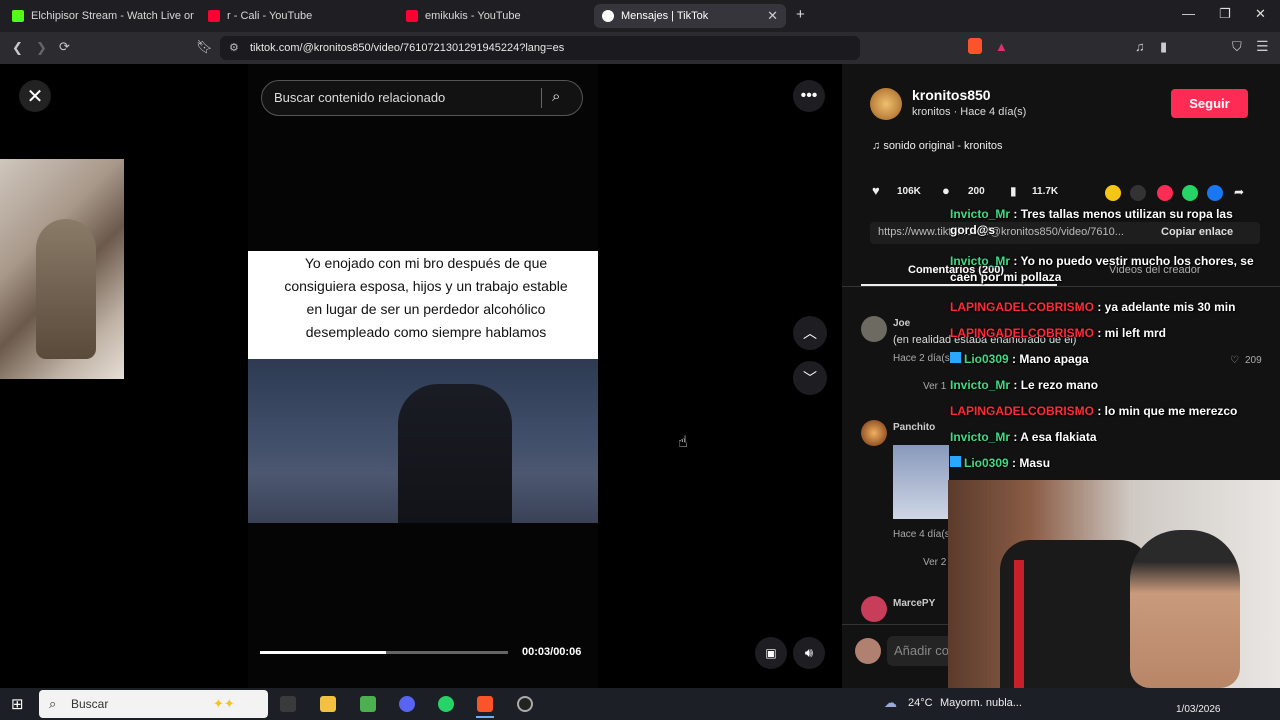 This screenshot has height=720, width=1280. Describe the element at coordinates (771, 653) in the screenshot. I see `floating-player-button: ▣` at that location.